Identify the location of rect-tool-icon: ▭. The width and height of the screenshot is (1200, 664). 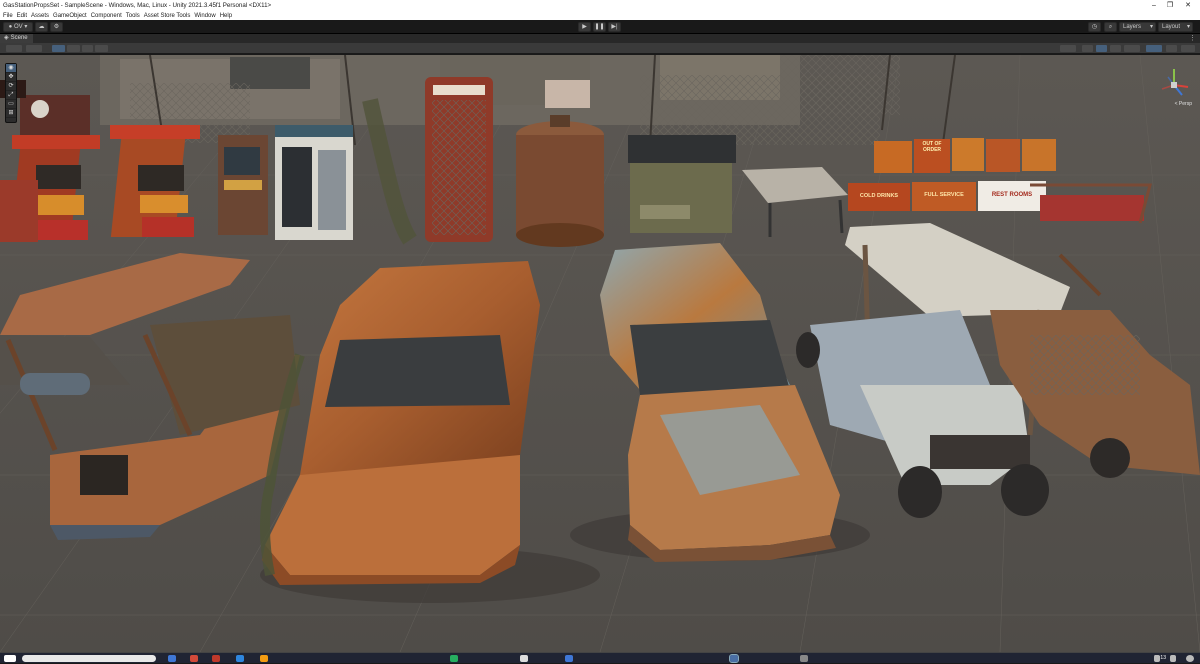
(11, 104).